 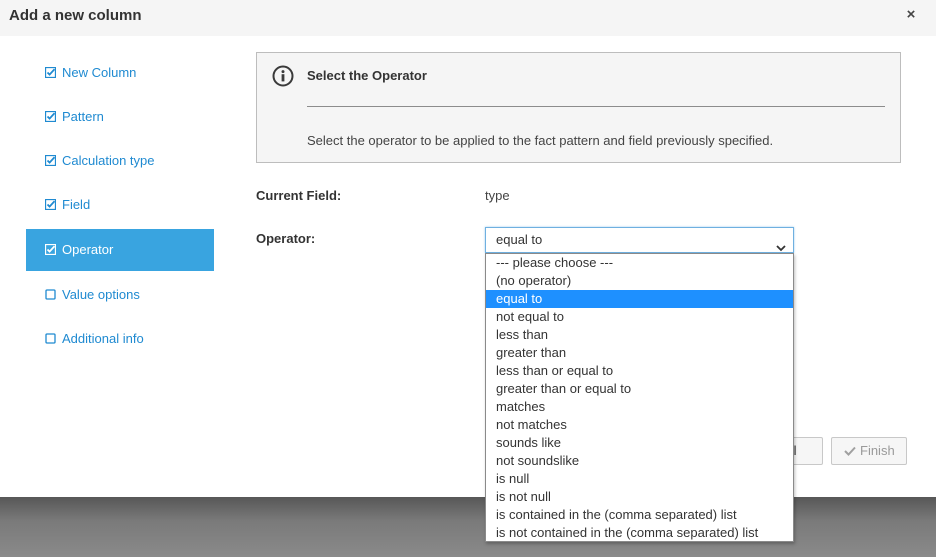 I want to click on option-sounds-like: sounds like, so click(x=639, y=443).